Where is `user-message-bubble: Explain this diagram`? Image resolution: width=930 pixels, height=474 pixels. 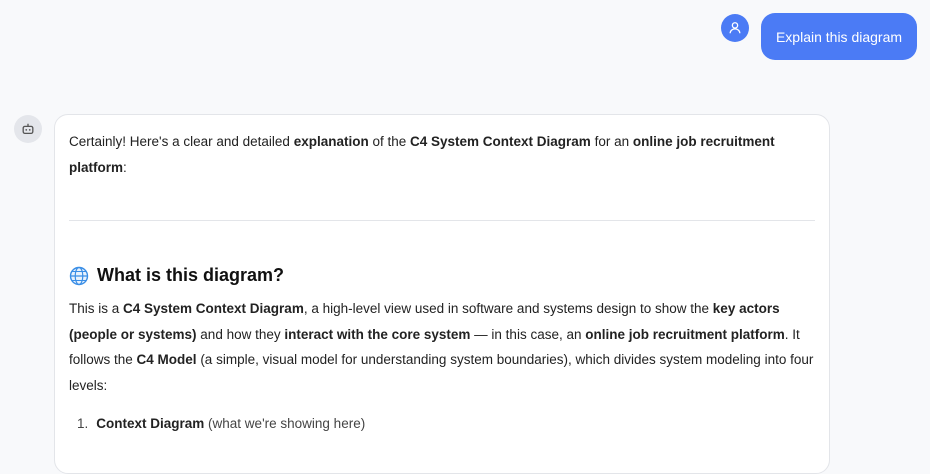 user-message-bubble: Explain this diagram is located at coordinates (839, 36).